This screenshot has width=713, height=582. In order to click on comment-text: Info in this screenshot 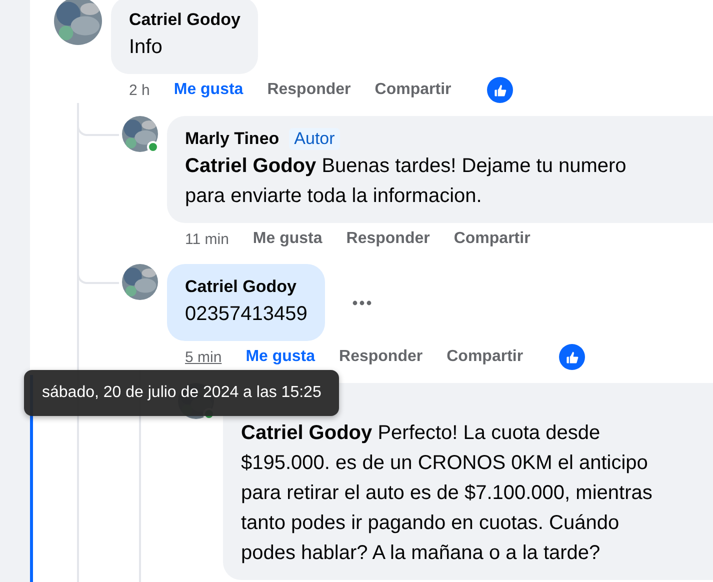, I will do `click(146, 47)`.